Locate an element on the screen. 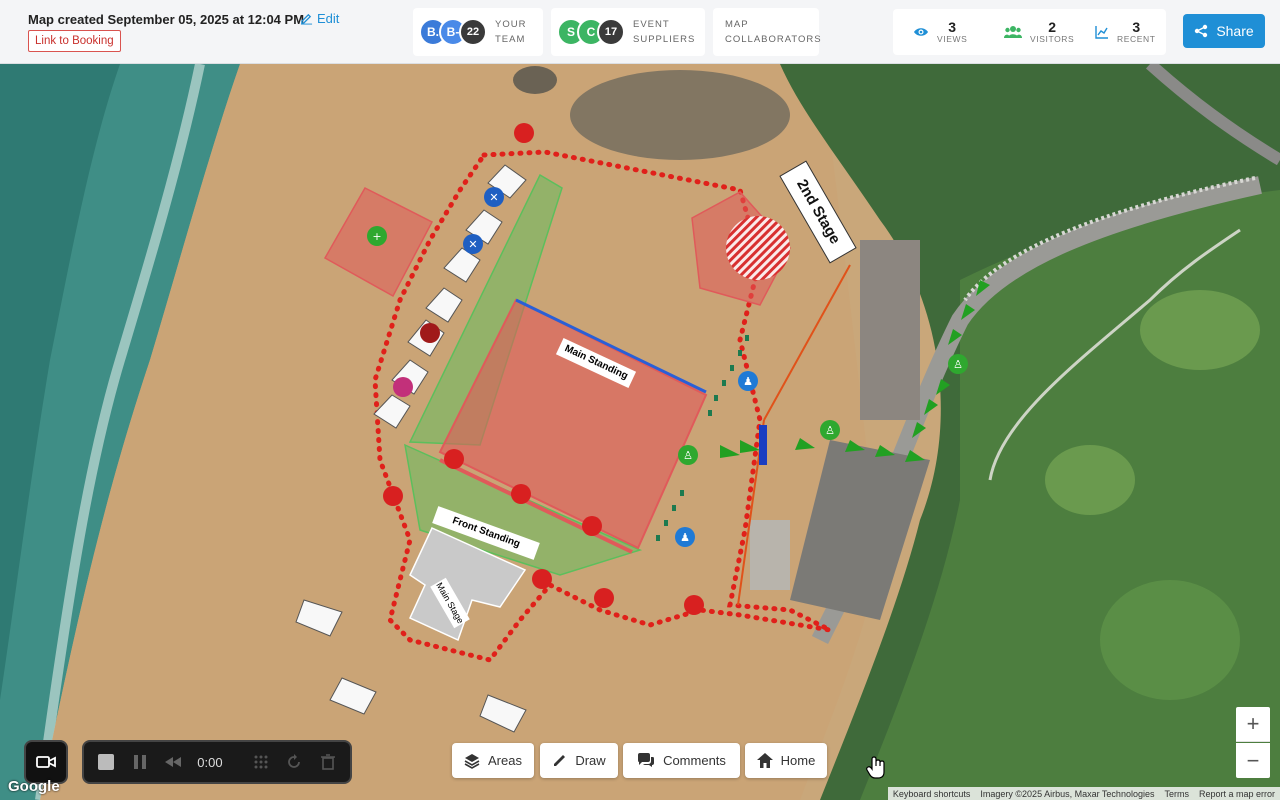  eye-icon is located at coordinates (921, 32).